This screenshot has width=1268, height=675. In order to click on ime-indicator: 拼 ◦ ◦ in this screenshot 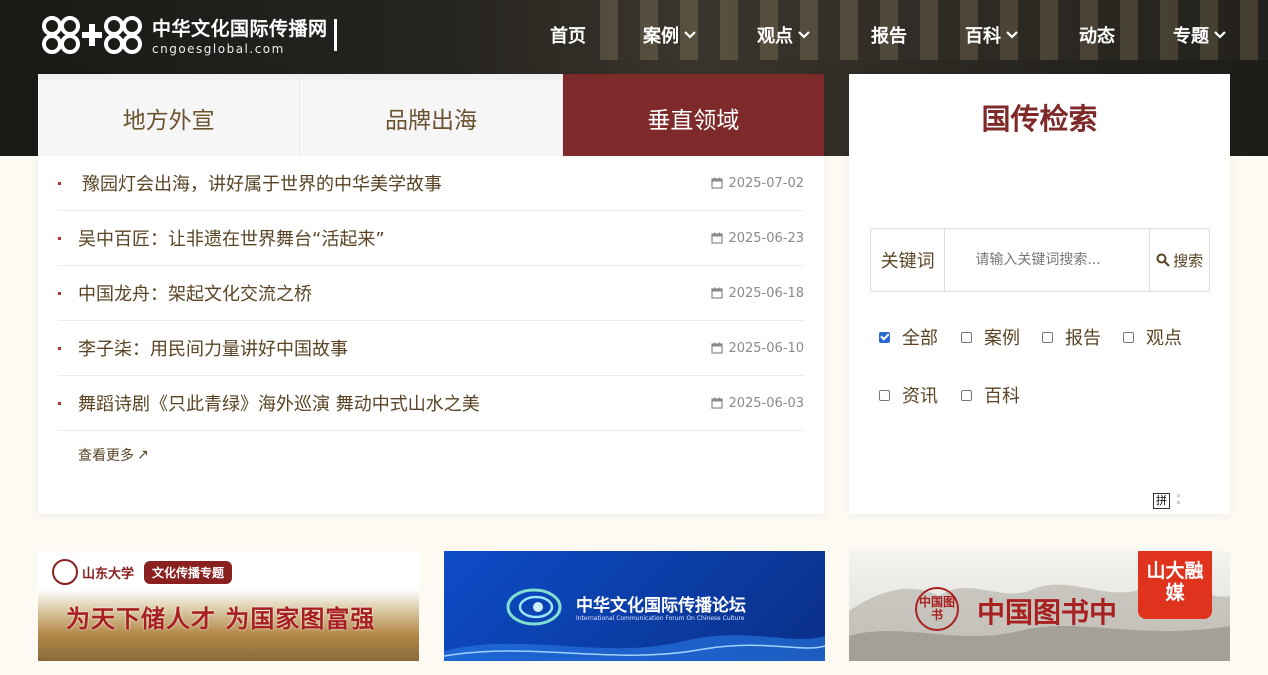, I will do `click(1167, 501)`.